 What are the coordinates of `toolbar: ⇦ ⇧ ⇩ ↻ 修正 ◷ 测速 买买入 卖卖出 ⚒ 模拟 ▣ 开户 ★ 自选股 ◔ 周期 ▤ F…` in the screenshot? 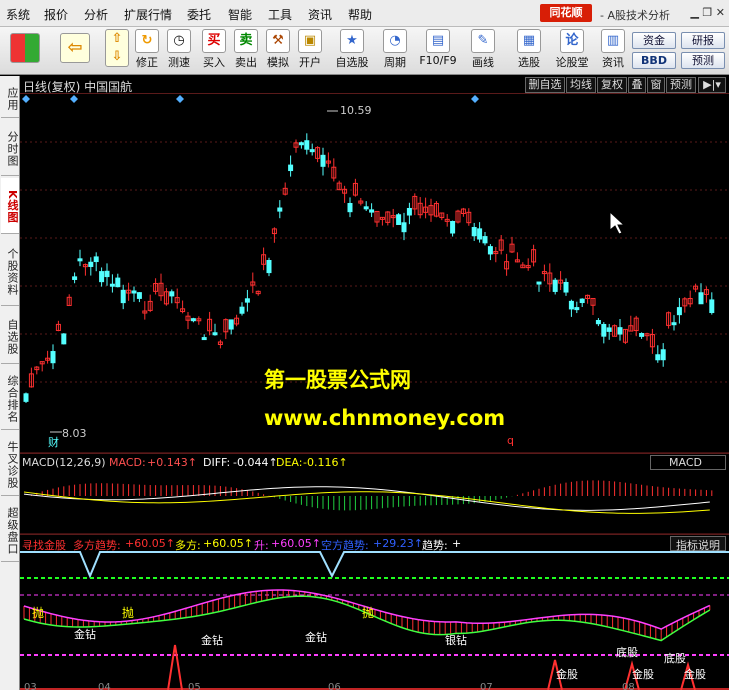 It's located at (364, 51).